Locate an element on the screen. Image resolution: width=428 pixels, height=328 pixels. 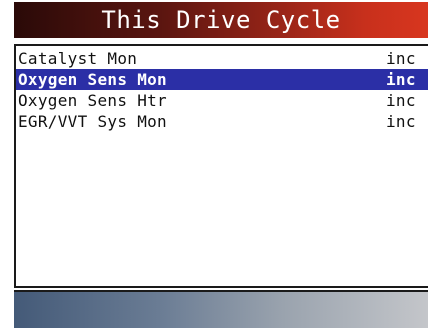
status-bar is located at coordinates (221, 309).